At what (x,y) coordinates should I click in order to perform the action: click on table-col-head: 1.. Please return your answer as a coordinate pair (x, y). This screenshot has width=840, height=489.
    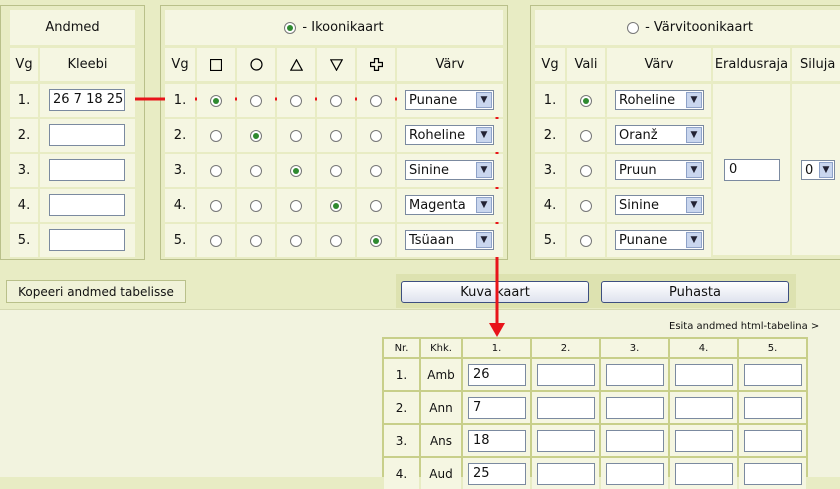
    Looking at the image, I should click on (496, 348).